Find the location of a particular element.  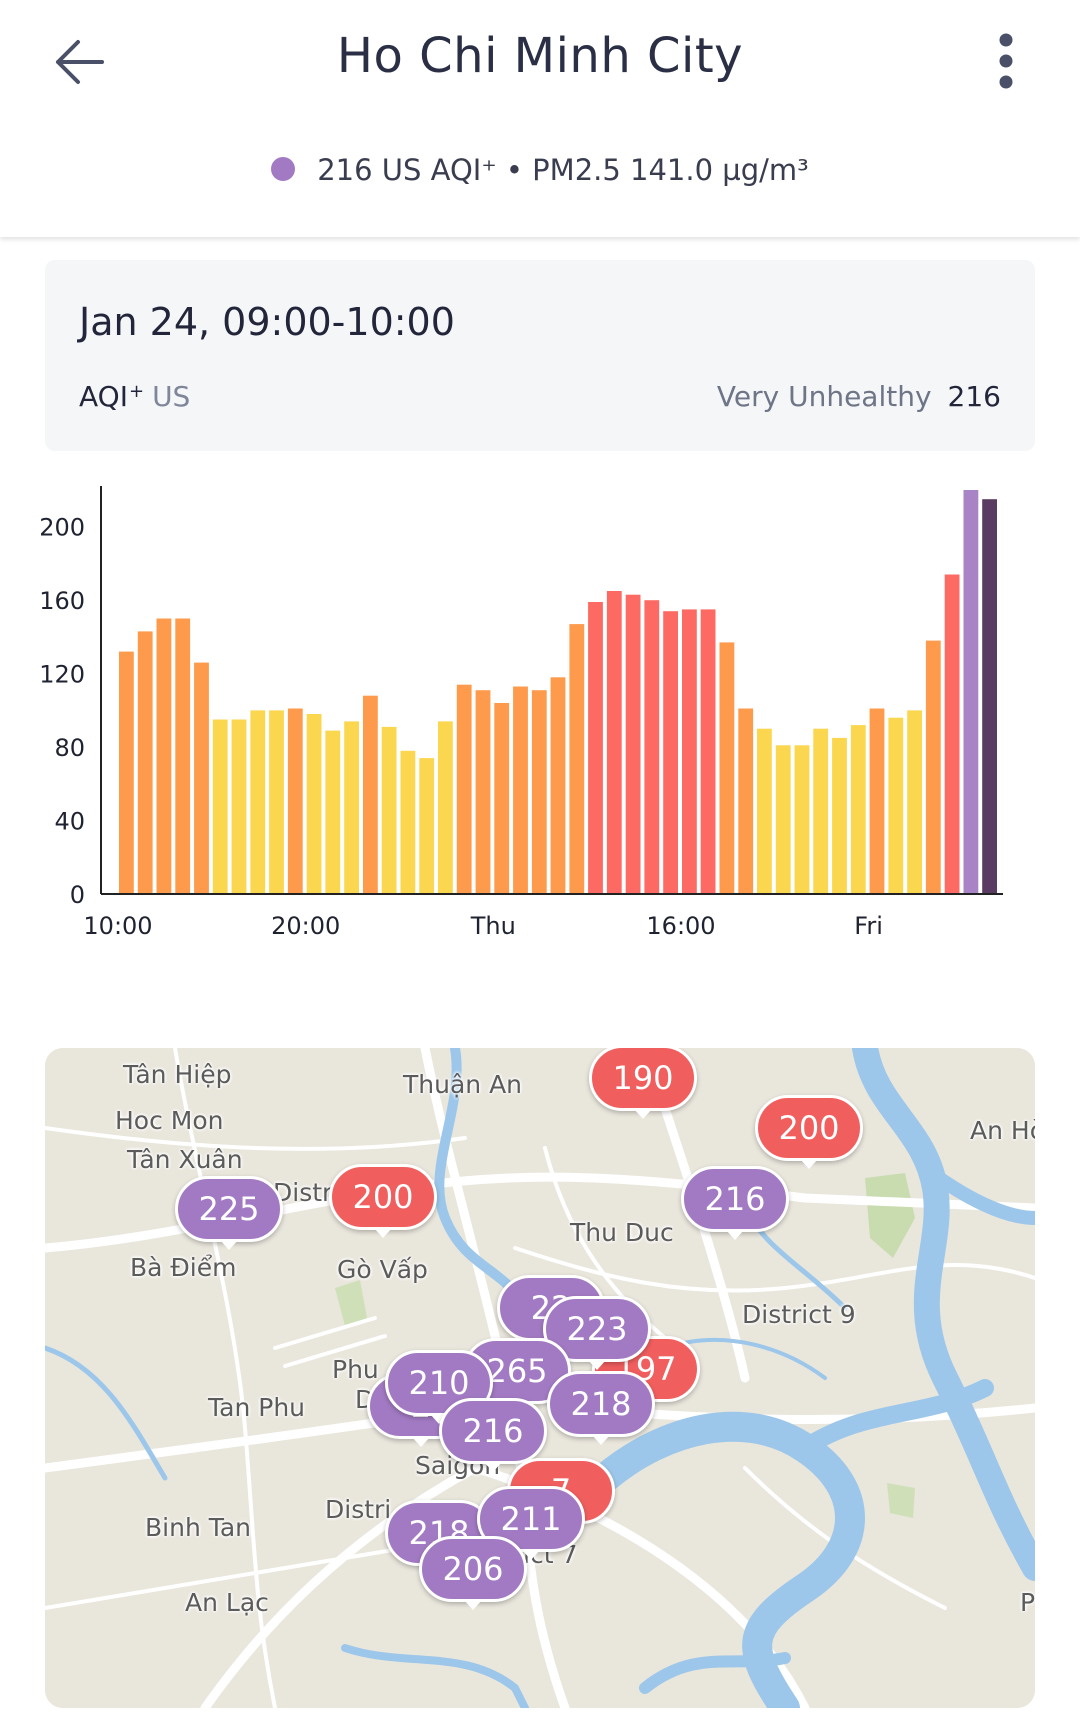

map-label: Binh Tan is located at coordinates (198, 1527).